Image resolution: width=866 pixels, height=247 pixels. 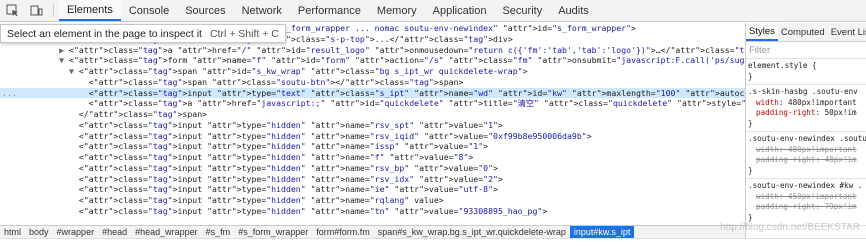 What do you see at coordinates (12, 232) in the screenshot?
I see `breadcrumb-item: html` at bounding box center [12, 232].